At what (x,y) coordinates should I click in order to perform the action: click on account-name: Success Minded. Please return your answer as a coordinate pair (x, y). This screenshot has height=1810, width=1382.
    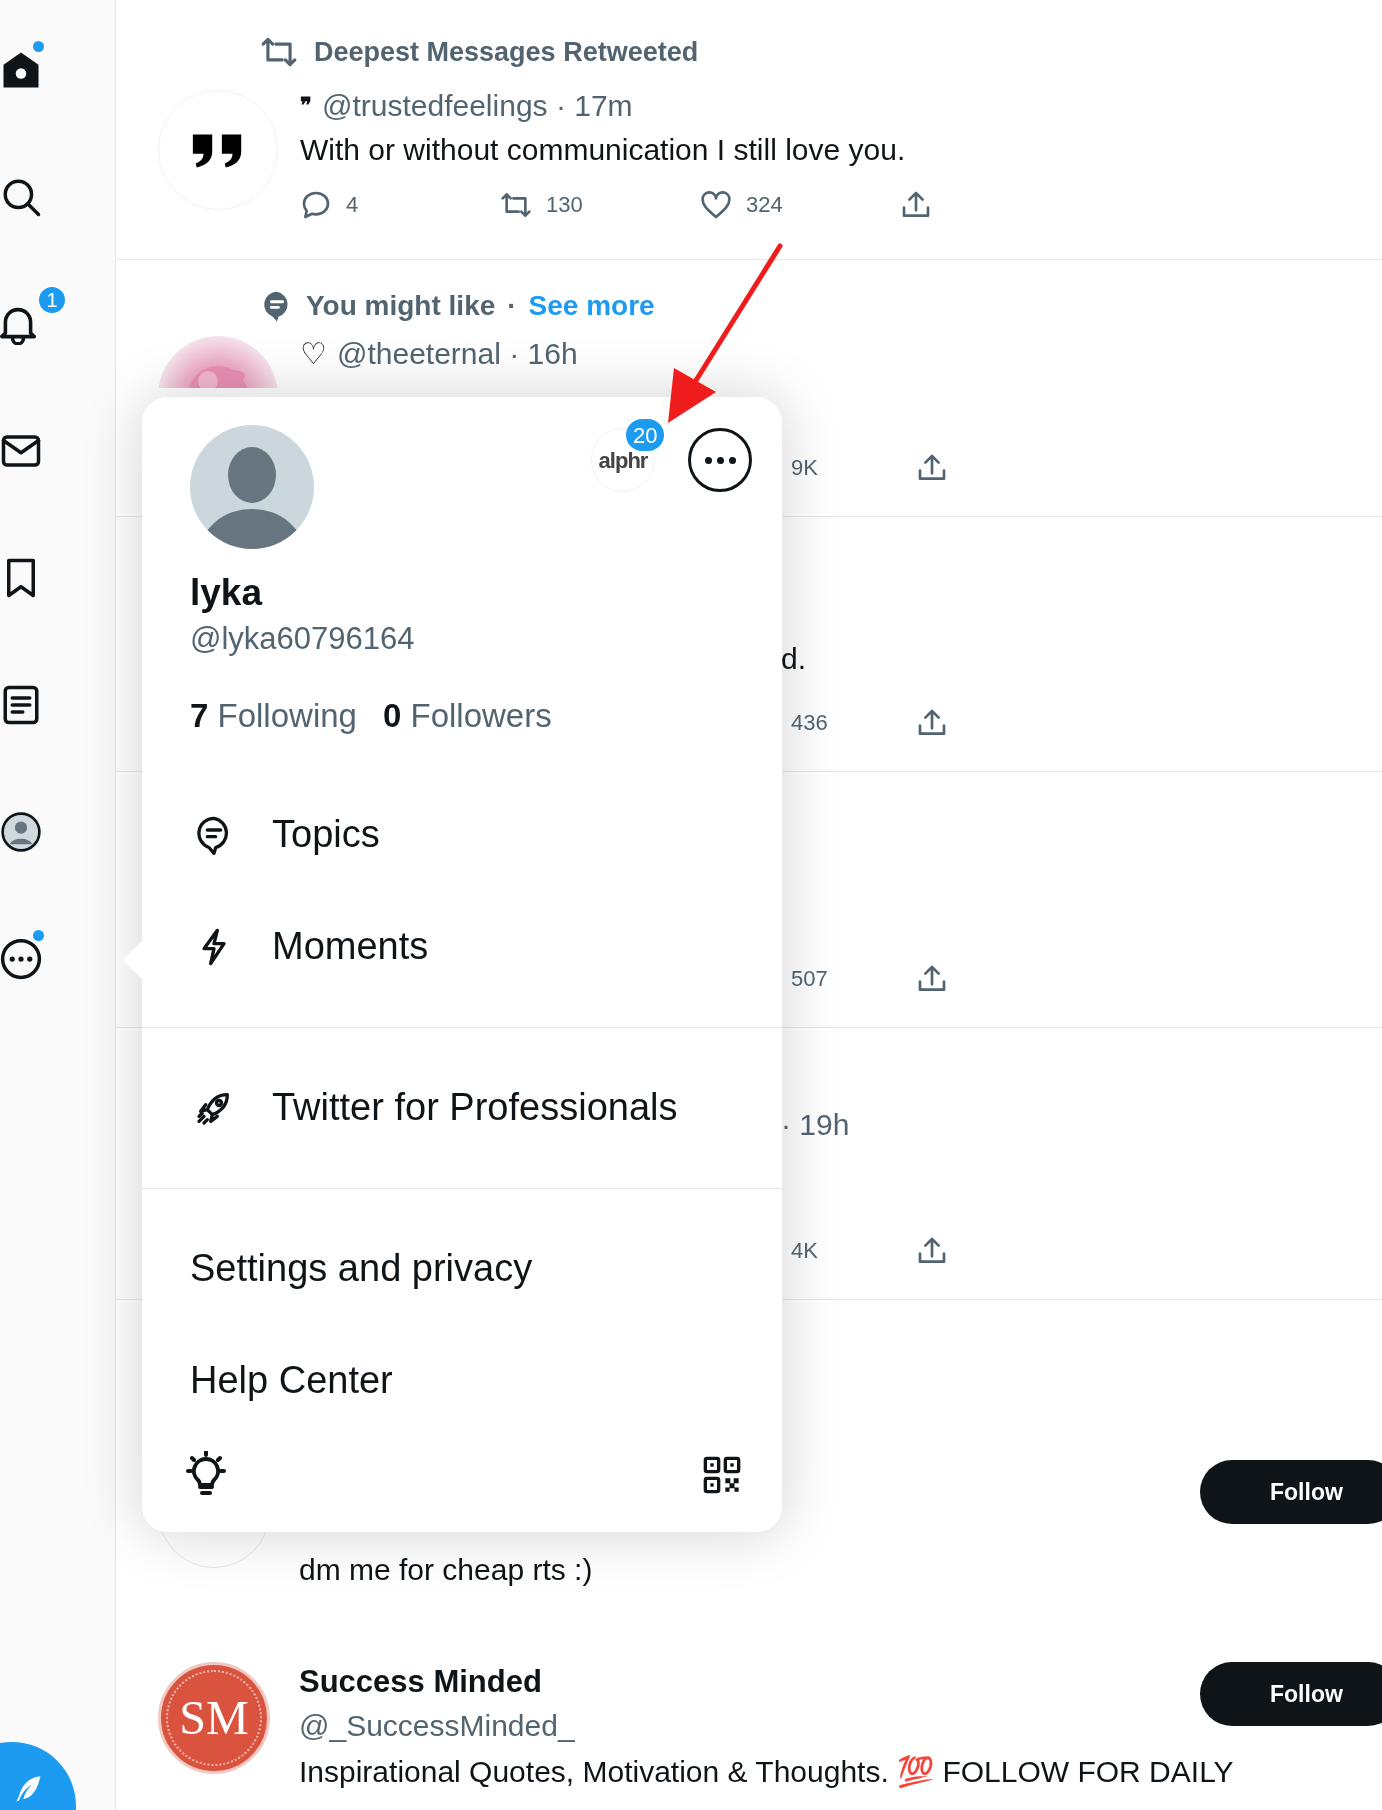
    Looking at the image, I should click on (421, 1682).